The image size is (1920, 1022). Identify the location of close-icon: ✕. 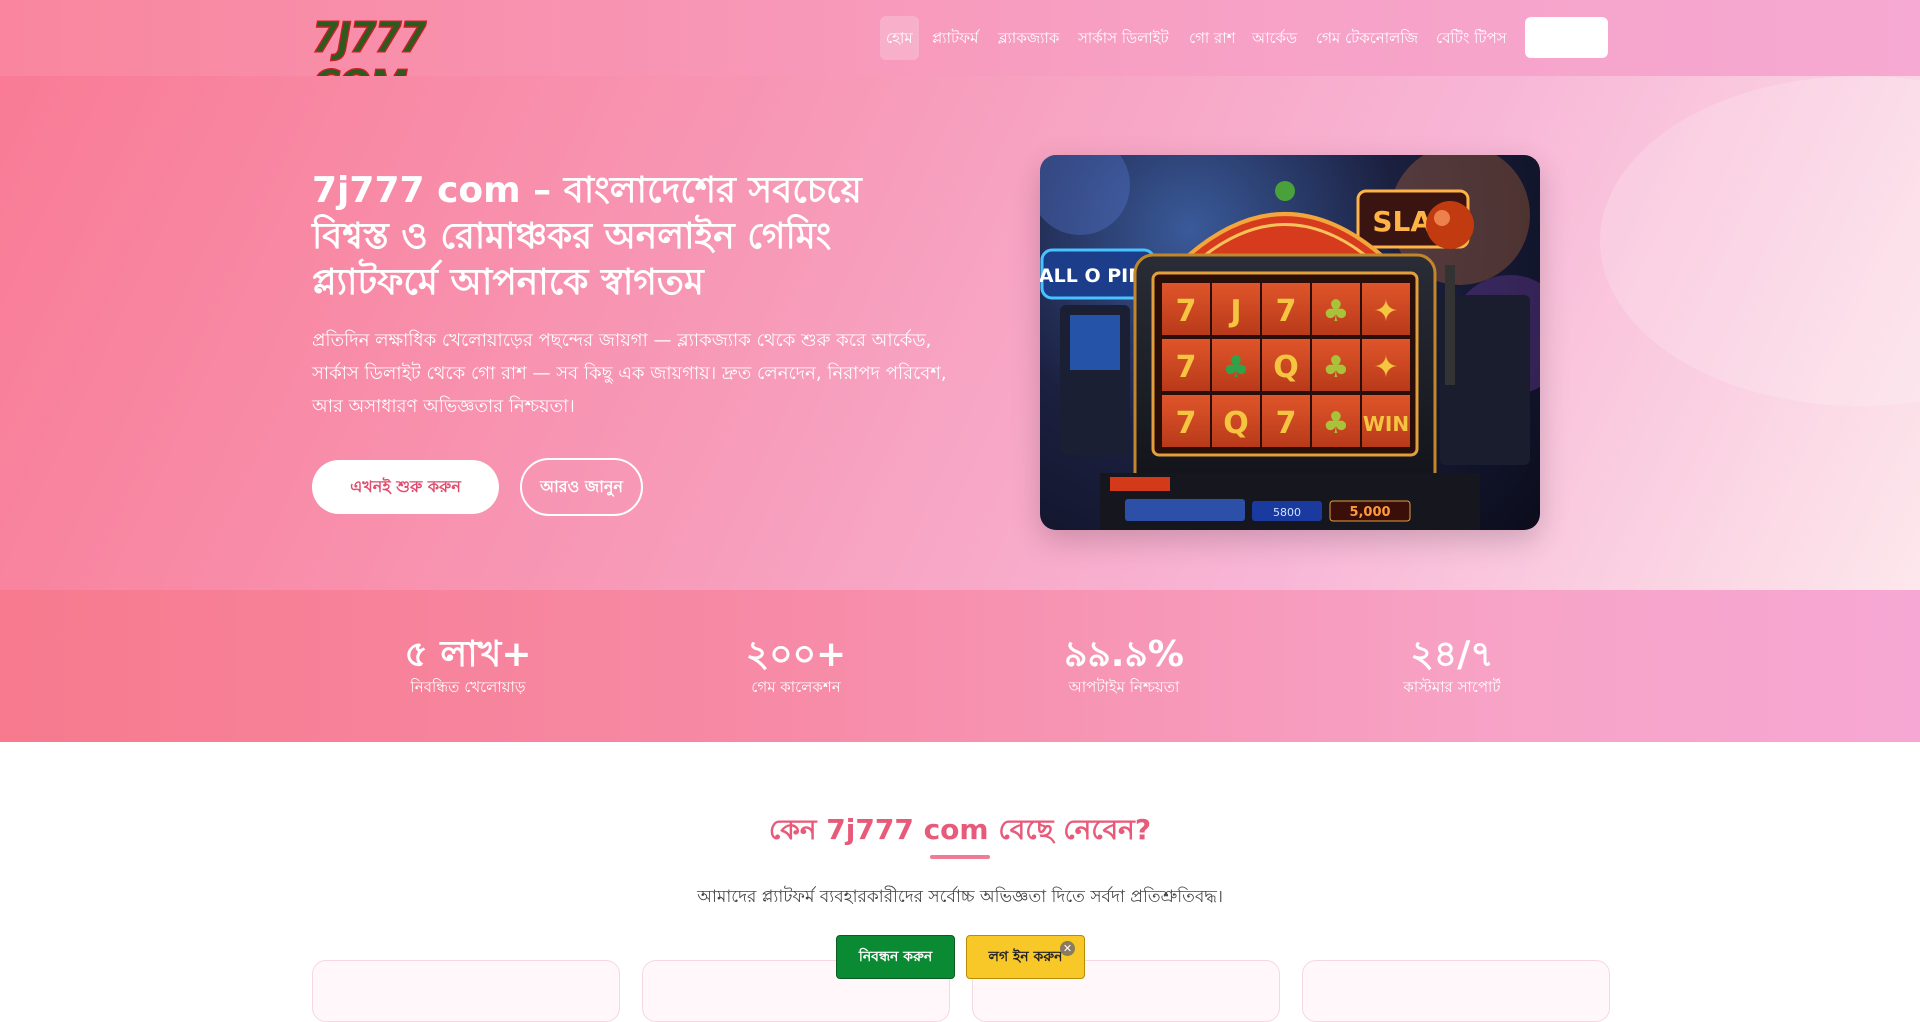
(1067, 948).